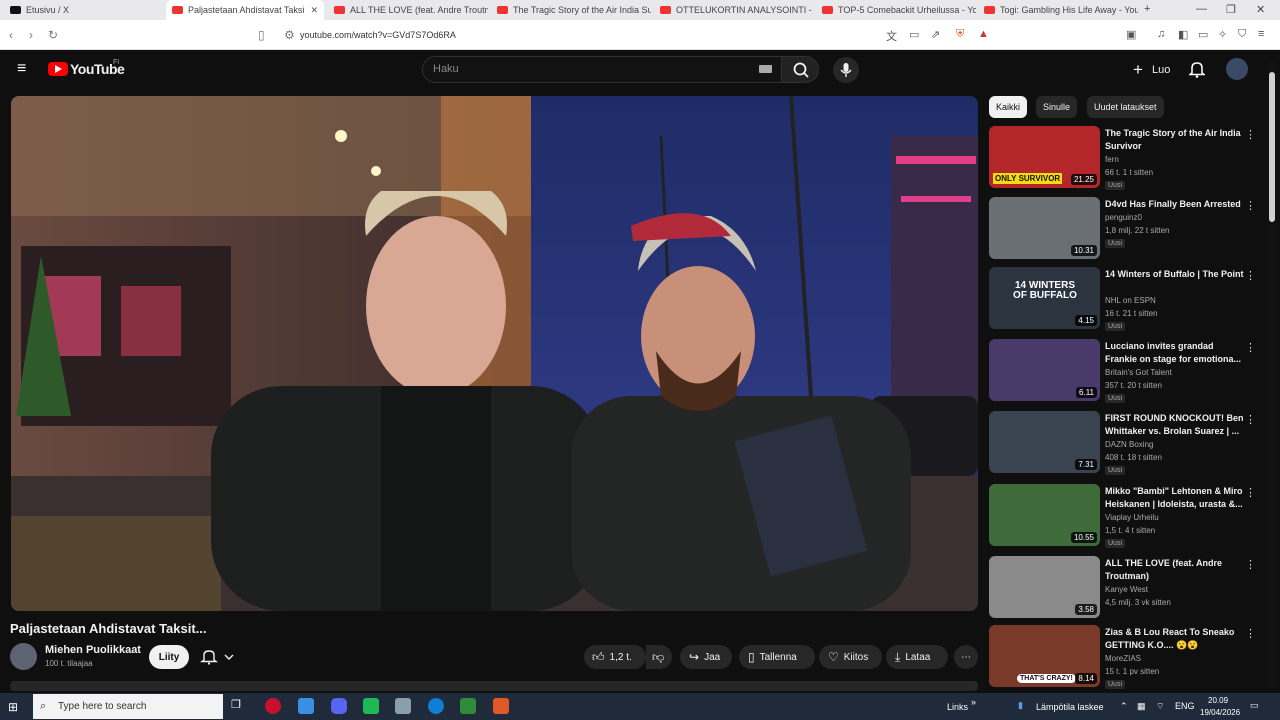 The height and width of the screenshot is (720, 1280). I want to click on rec-title: 14 Winters of Buffalo | The Point, so click(1175, 274).